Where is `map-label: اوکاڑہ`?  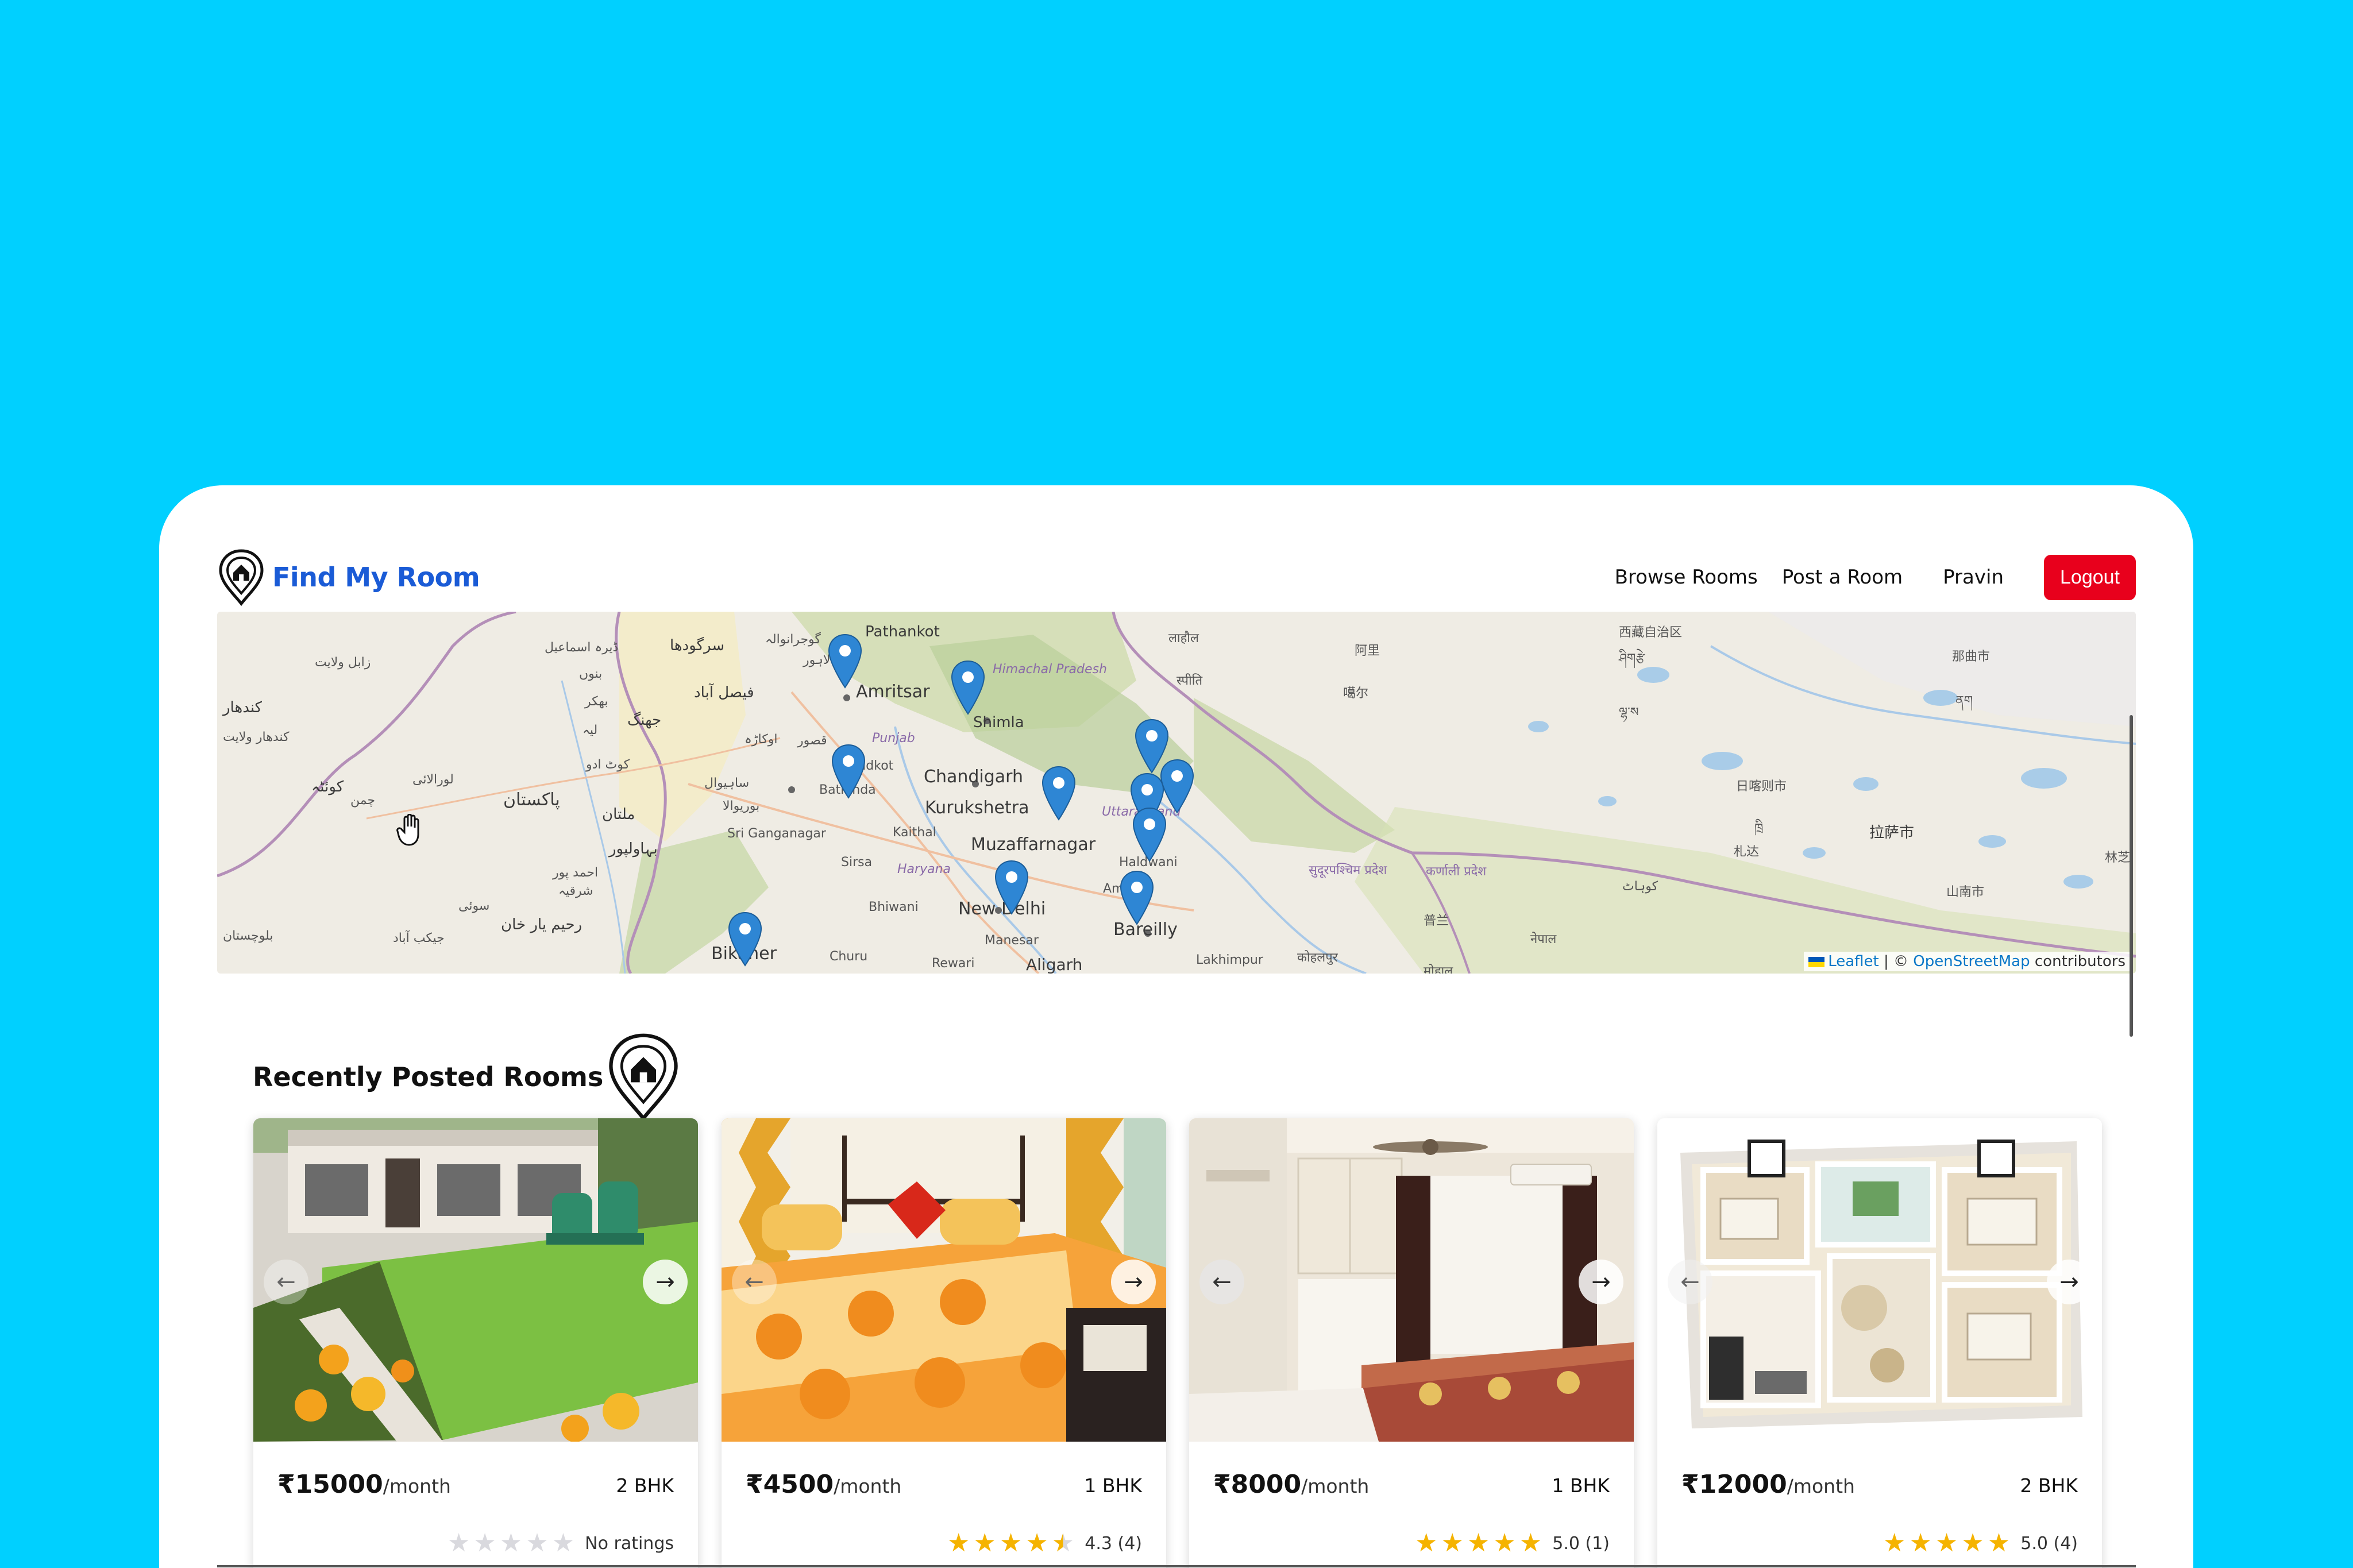
map-label: اوکاڑہ is located at coordinates (761, 739).